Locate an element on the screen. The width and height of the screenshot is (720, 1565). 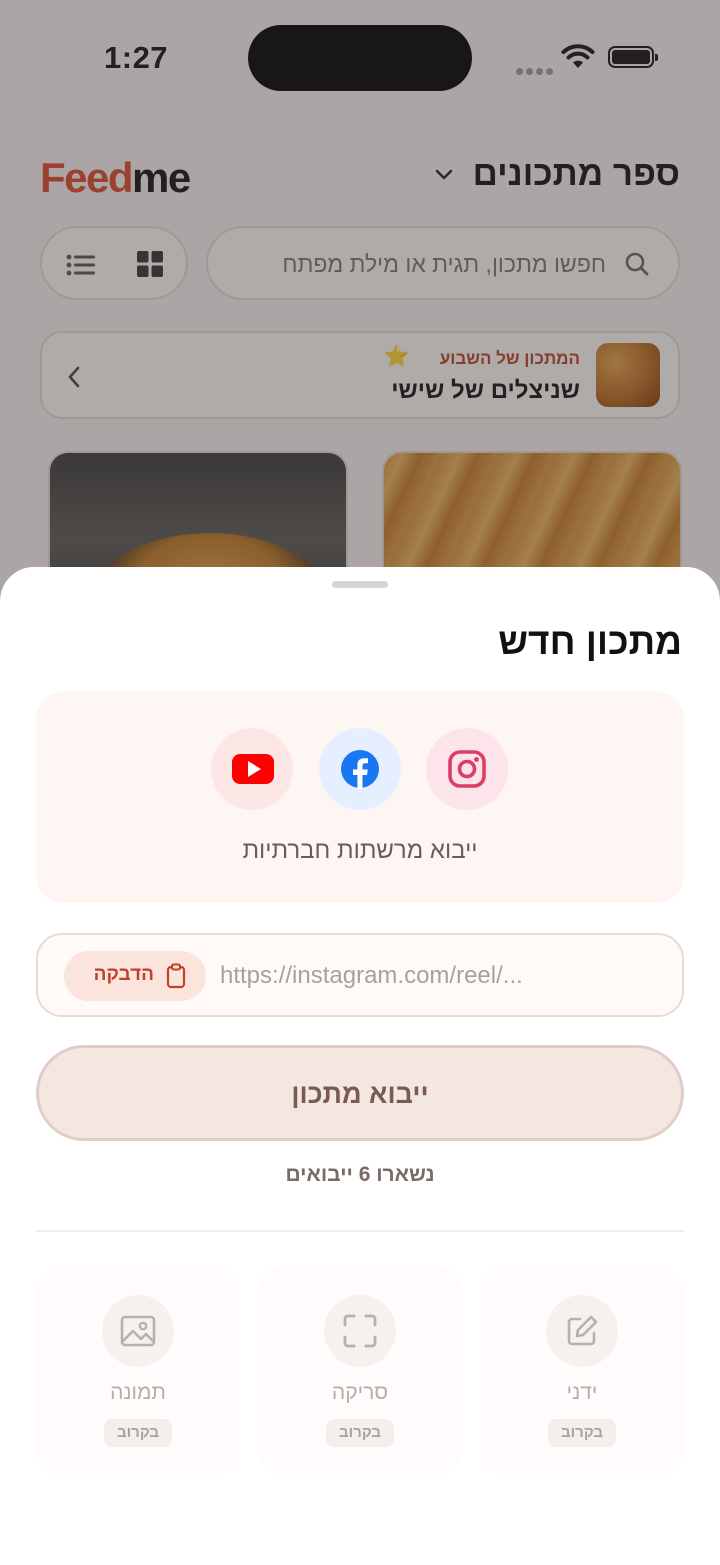
edit-icon is located at coordinates (582, 1330).